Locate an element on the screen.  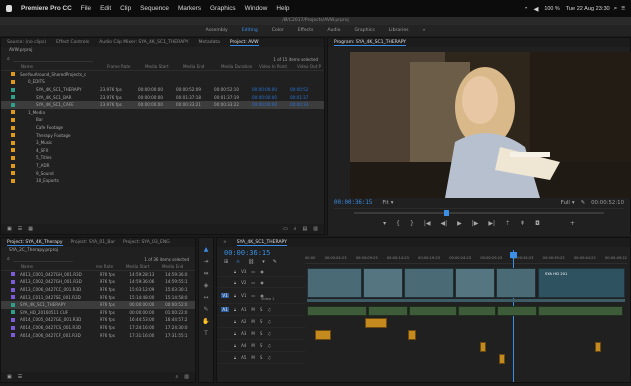
volume-icon: ◀ is located at coordinates (535, 9).